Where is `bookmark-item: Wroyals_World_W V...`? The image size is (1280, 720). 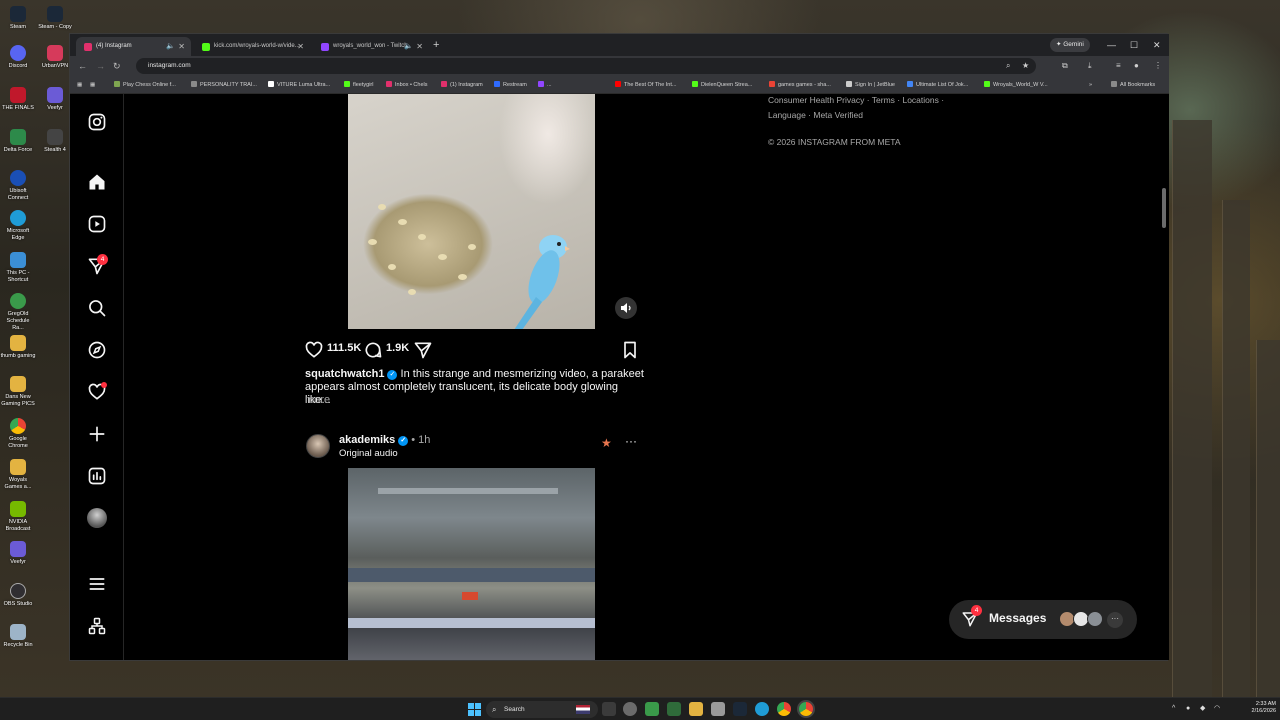 bookmark-item: Wroyals_World_W V... is located at coordinates (1016, 85).